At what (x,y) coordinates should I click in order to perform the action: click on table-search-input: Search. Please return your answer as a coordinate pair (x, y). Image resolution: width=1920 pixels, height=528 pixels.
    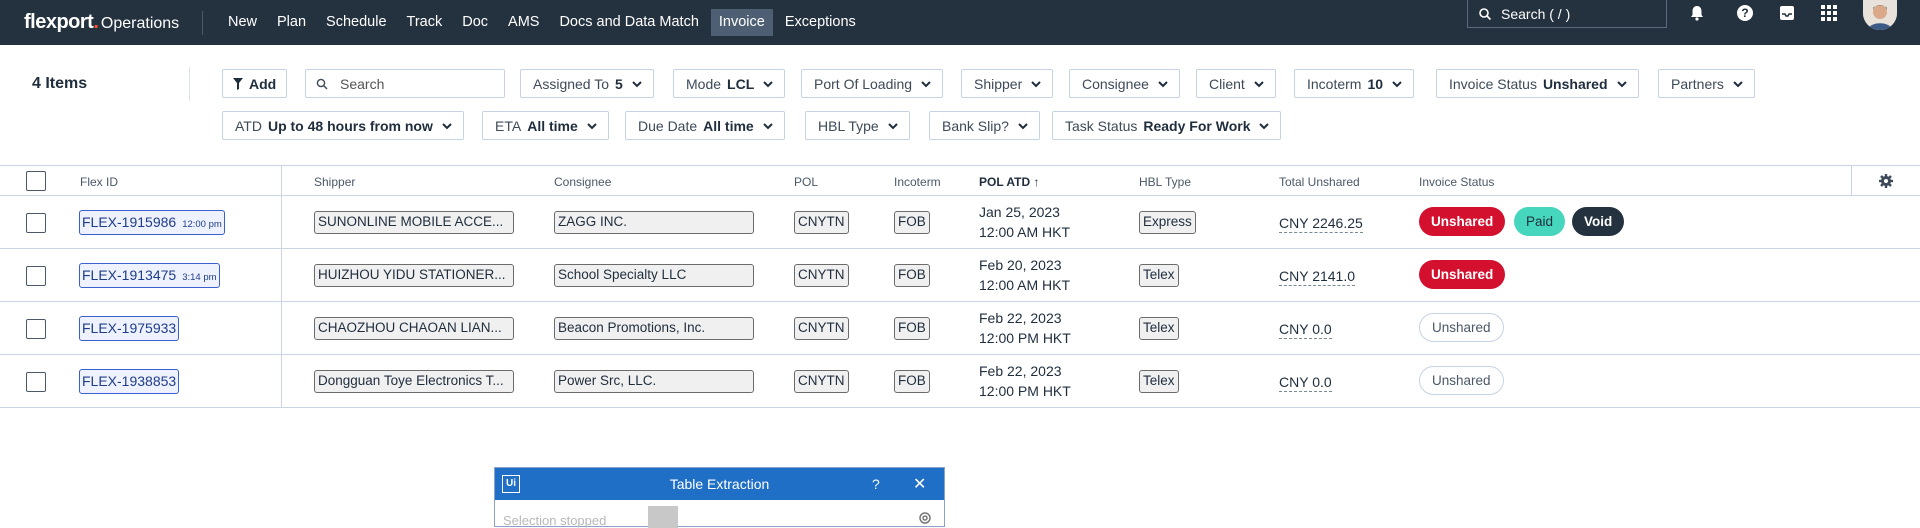
    Looking at the image, I should click on (405, 83).